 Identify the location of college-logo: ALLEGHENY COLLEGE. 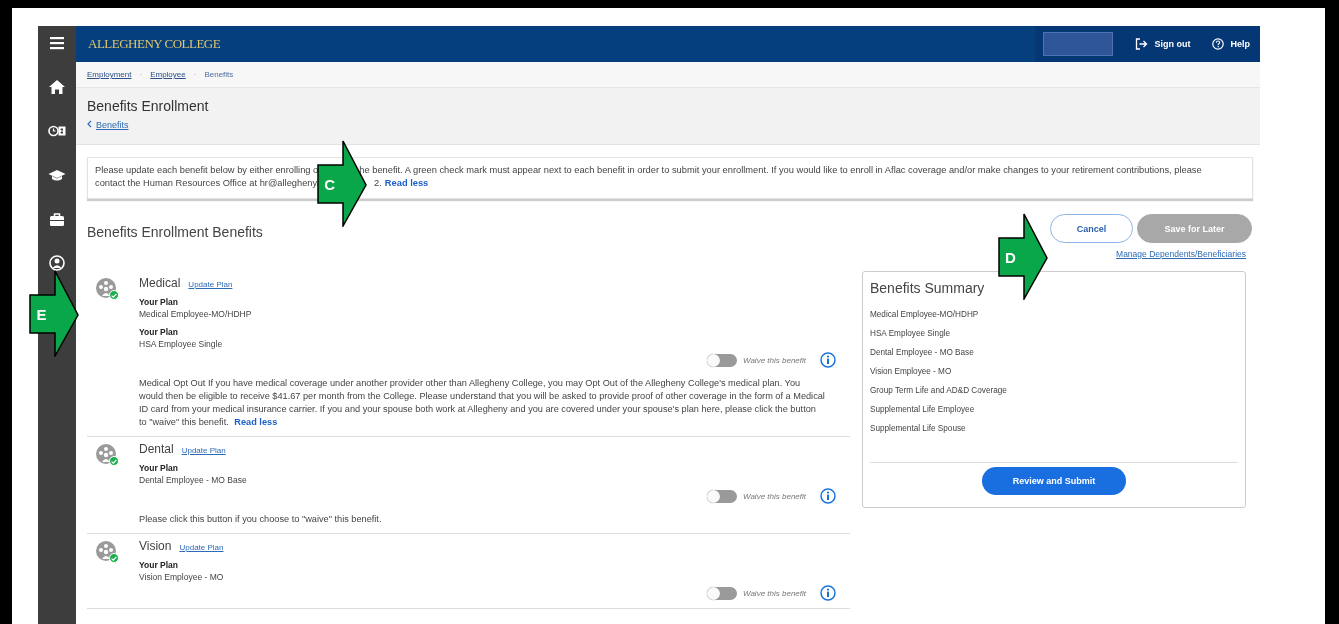
(154, 44).